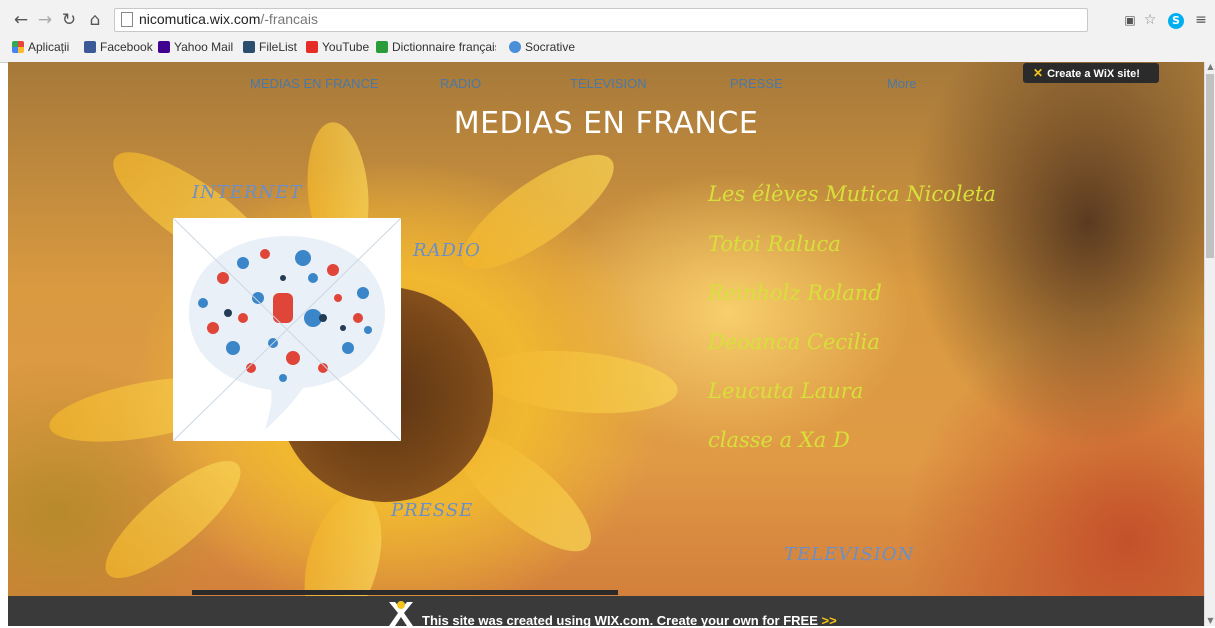 The height and width of the screenshot is (628, 1215). I want to click on address-bar: nicomutica.wix.com/-francais, so click(601, 20).